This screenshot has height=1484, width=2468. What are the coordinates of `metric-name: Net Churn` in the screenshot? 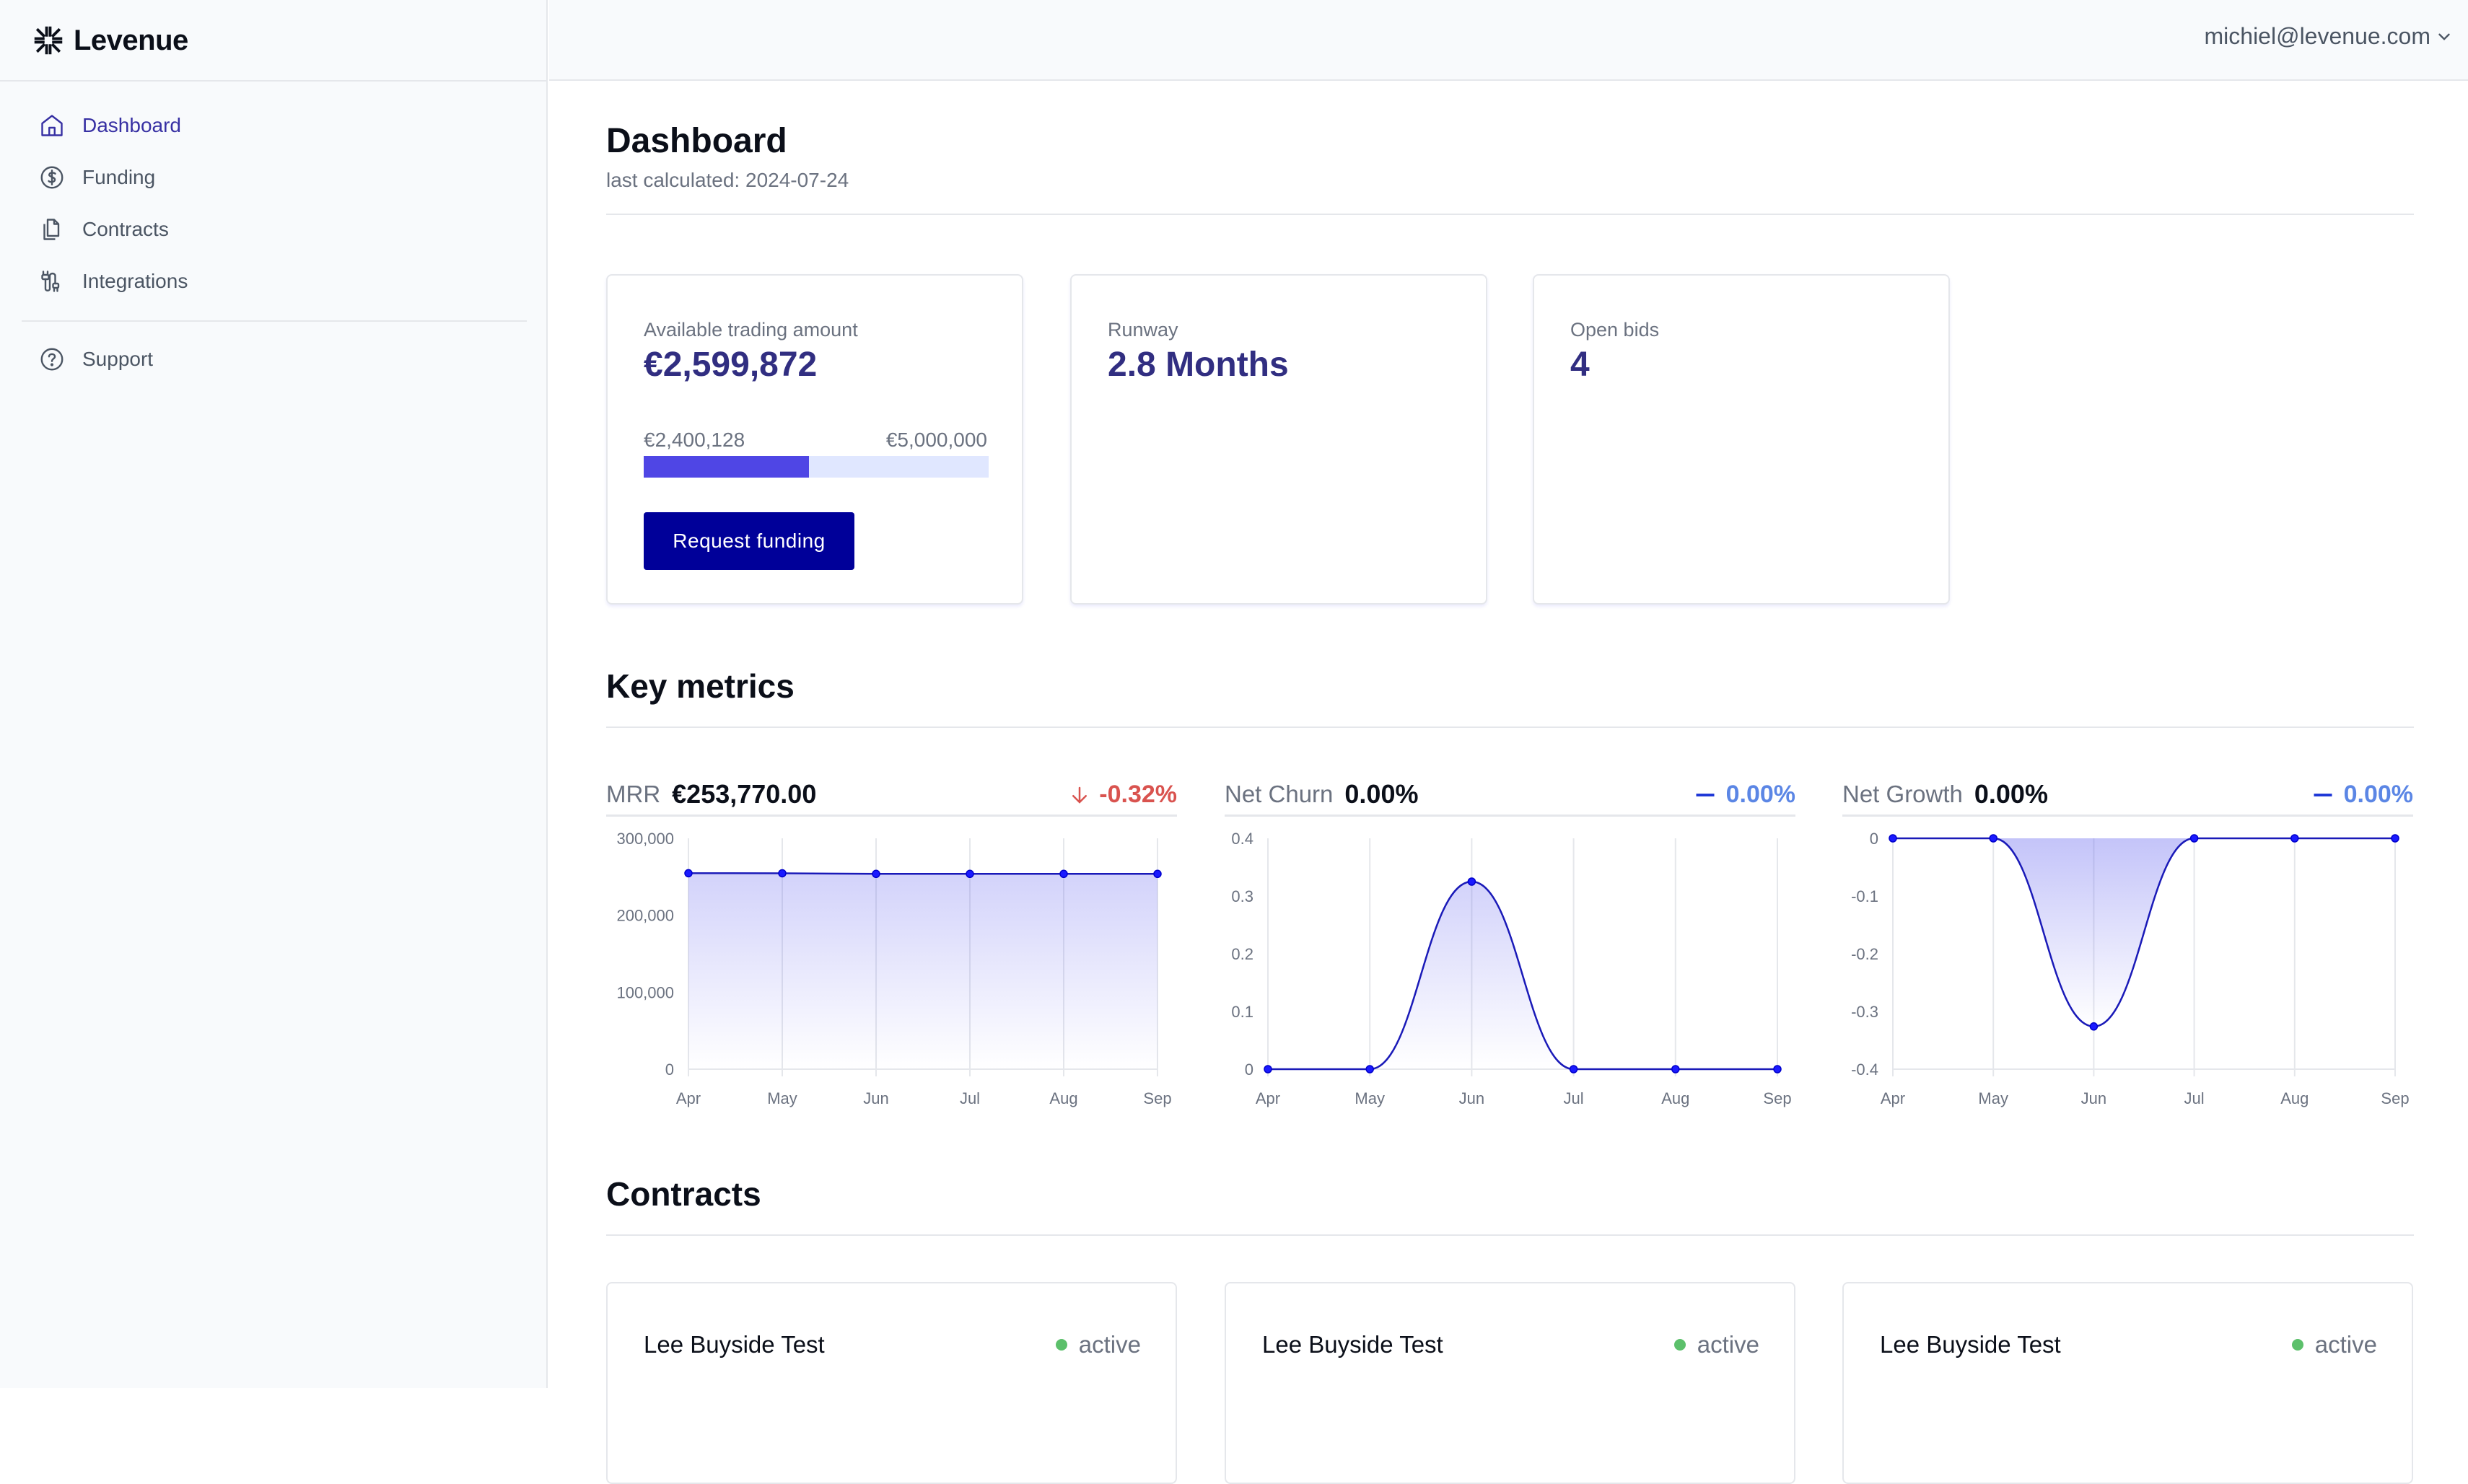 It's located at (1279, 793).